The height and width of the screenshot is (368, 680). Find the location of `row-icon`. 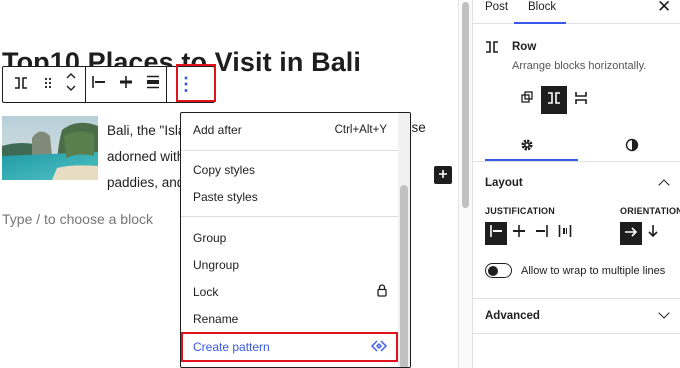

row-icon is located at coordinates (554, 100).